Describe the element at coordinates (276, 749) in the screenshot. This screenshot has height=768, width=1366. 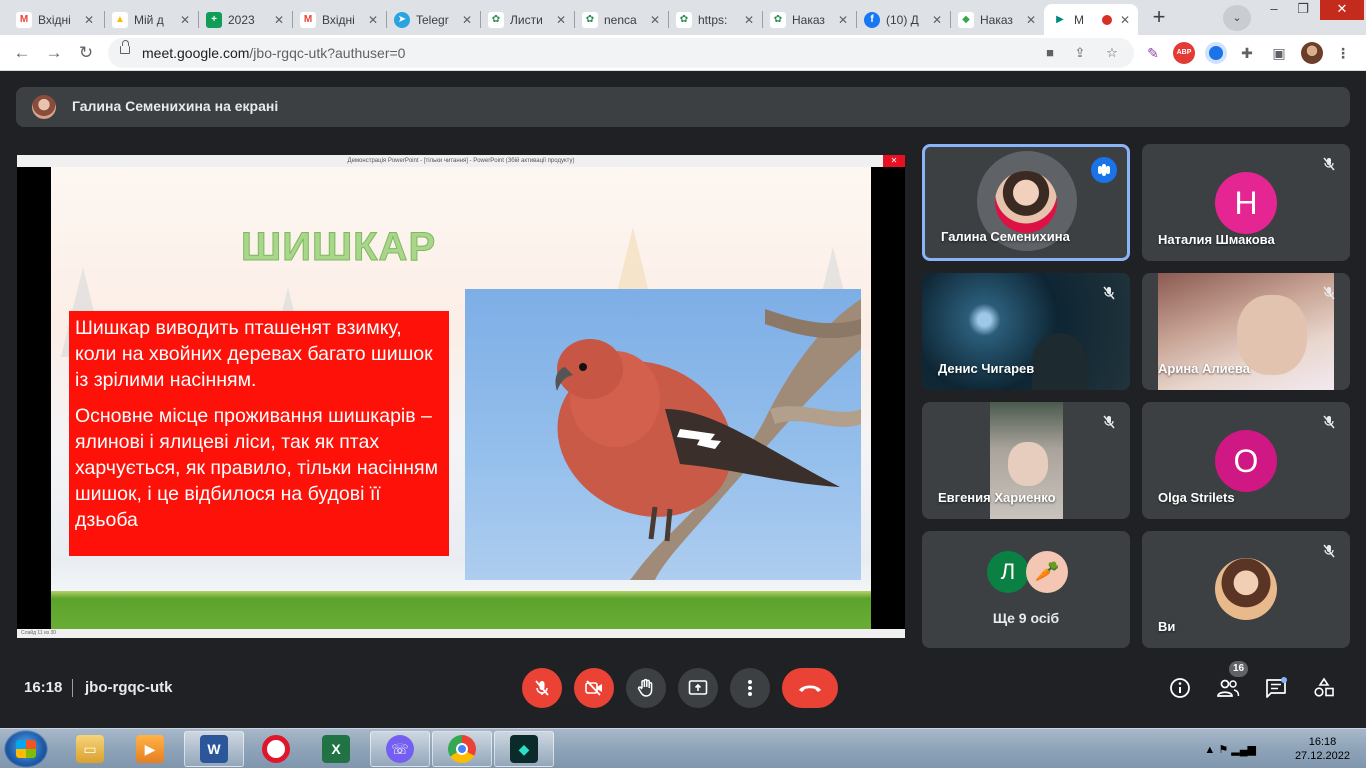
I see `taskbar-opera` at that location.